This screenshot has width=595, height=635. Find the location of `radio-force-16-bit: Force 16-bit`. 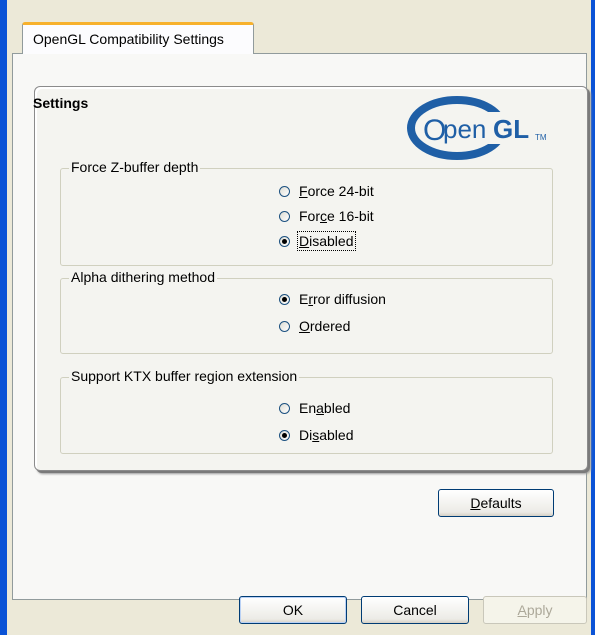

radio-force-16-bit: Force 16-bit is located at coordinates (326, 216).